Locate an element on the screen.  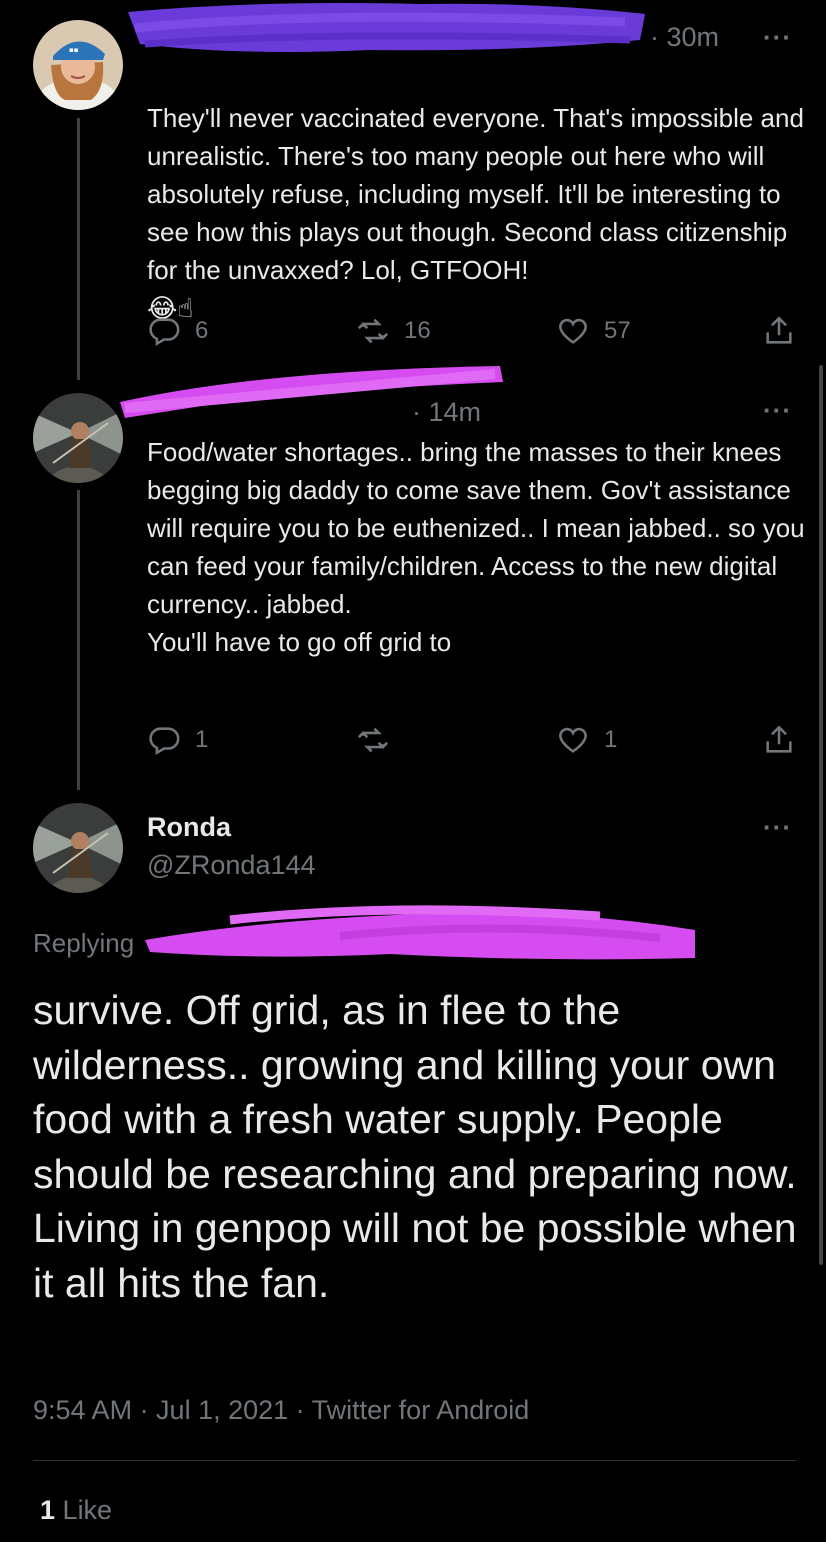
divider is located at coordinates (414, 1460).